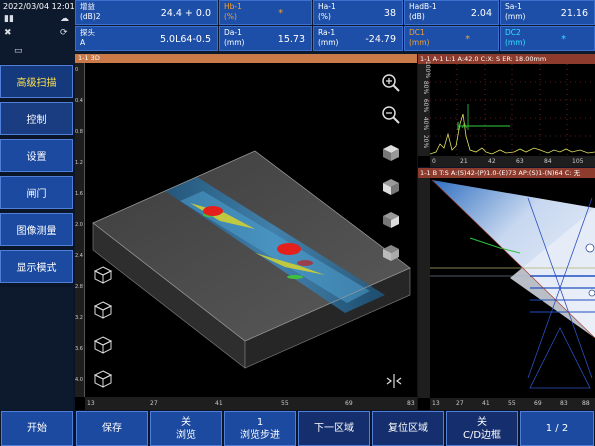  Describe the element at coordinates (79, 194) in the screenshot. I see `ruler-tick: 1.6` at that location.